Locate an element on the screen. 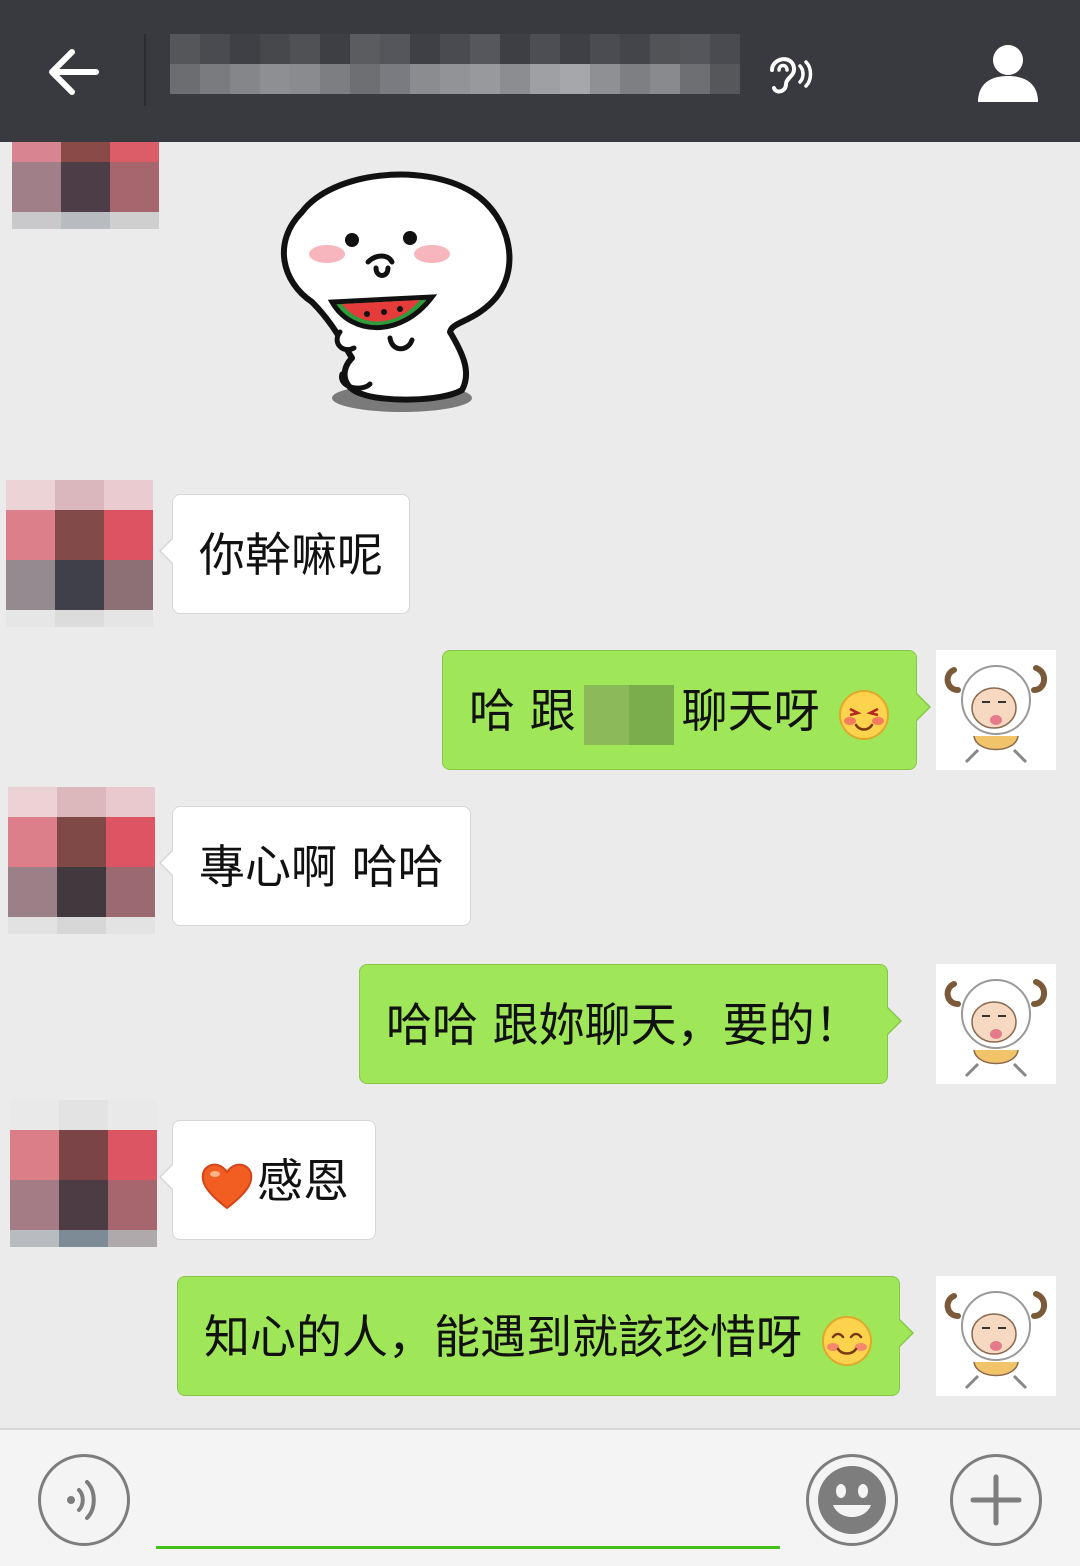  smiling-face-icon is located at coordinates (846, 1340).